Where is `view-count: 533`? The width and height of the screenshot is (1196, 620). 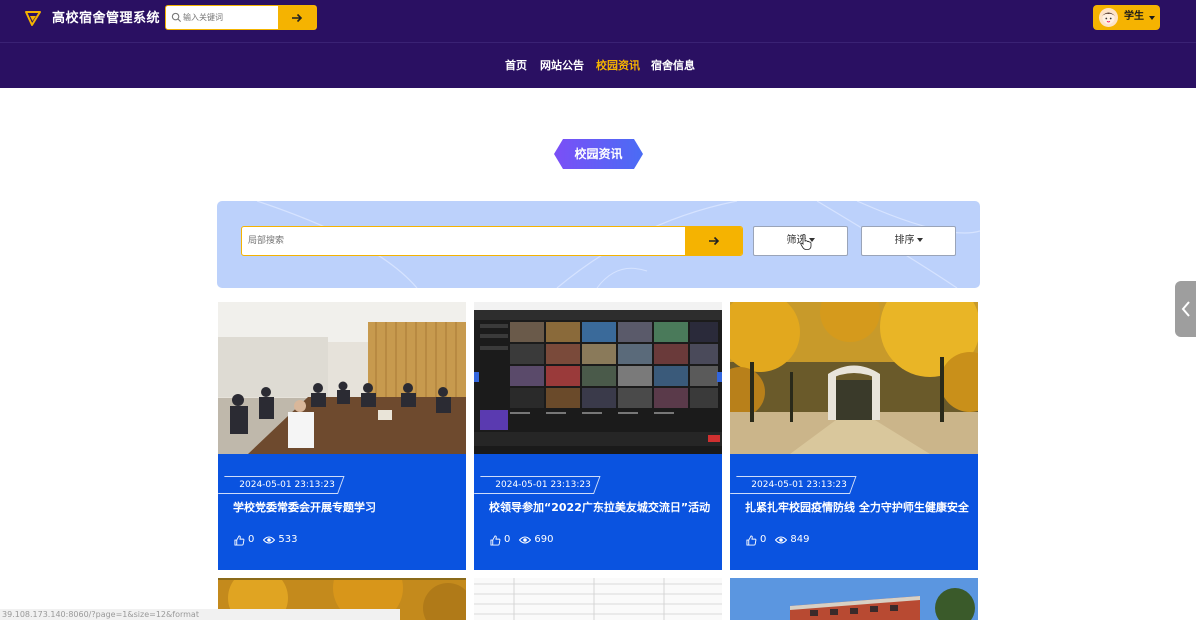
view-count: 533 is located at coordinates (288, 539).